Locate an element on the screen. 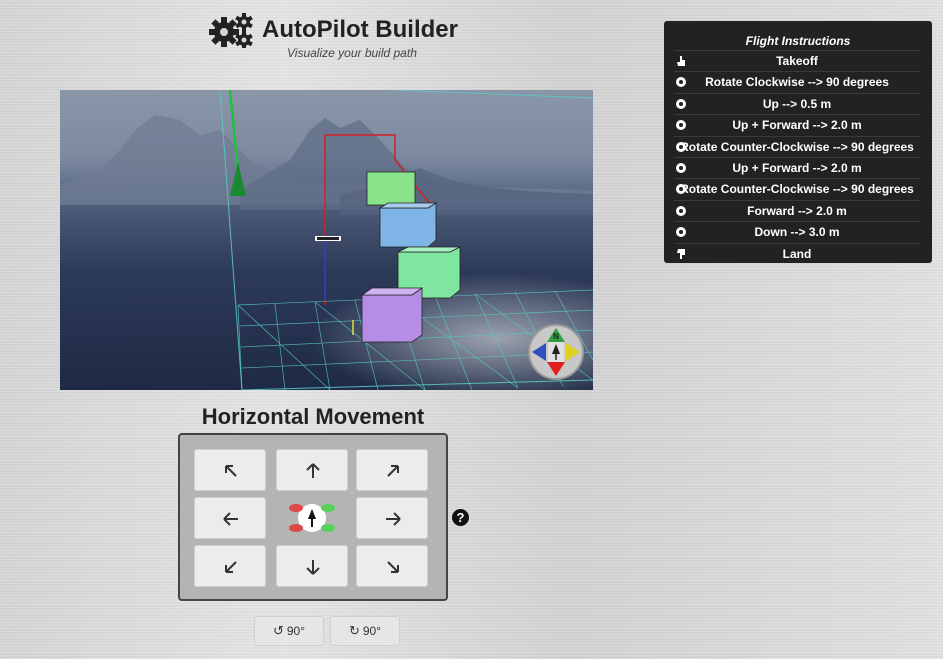 The width and height of the screenshot is (943, 659). instruction-label: Forward --> 2.0 m is located at coordinates (797, 210).